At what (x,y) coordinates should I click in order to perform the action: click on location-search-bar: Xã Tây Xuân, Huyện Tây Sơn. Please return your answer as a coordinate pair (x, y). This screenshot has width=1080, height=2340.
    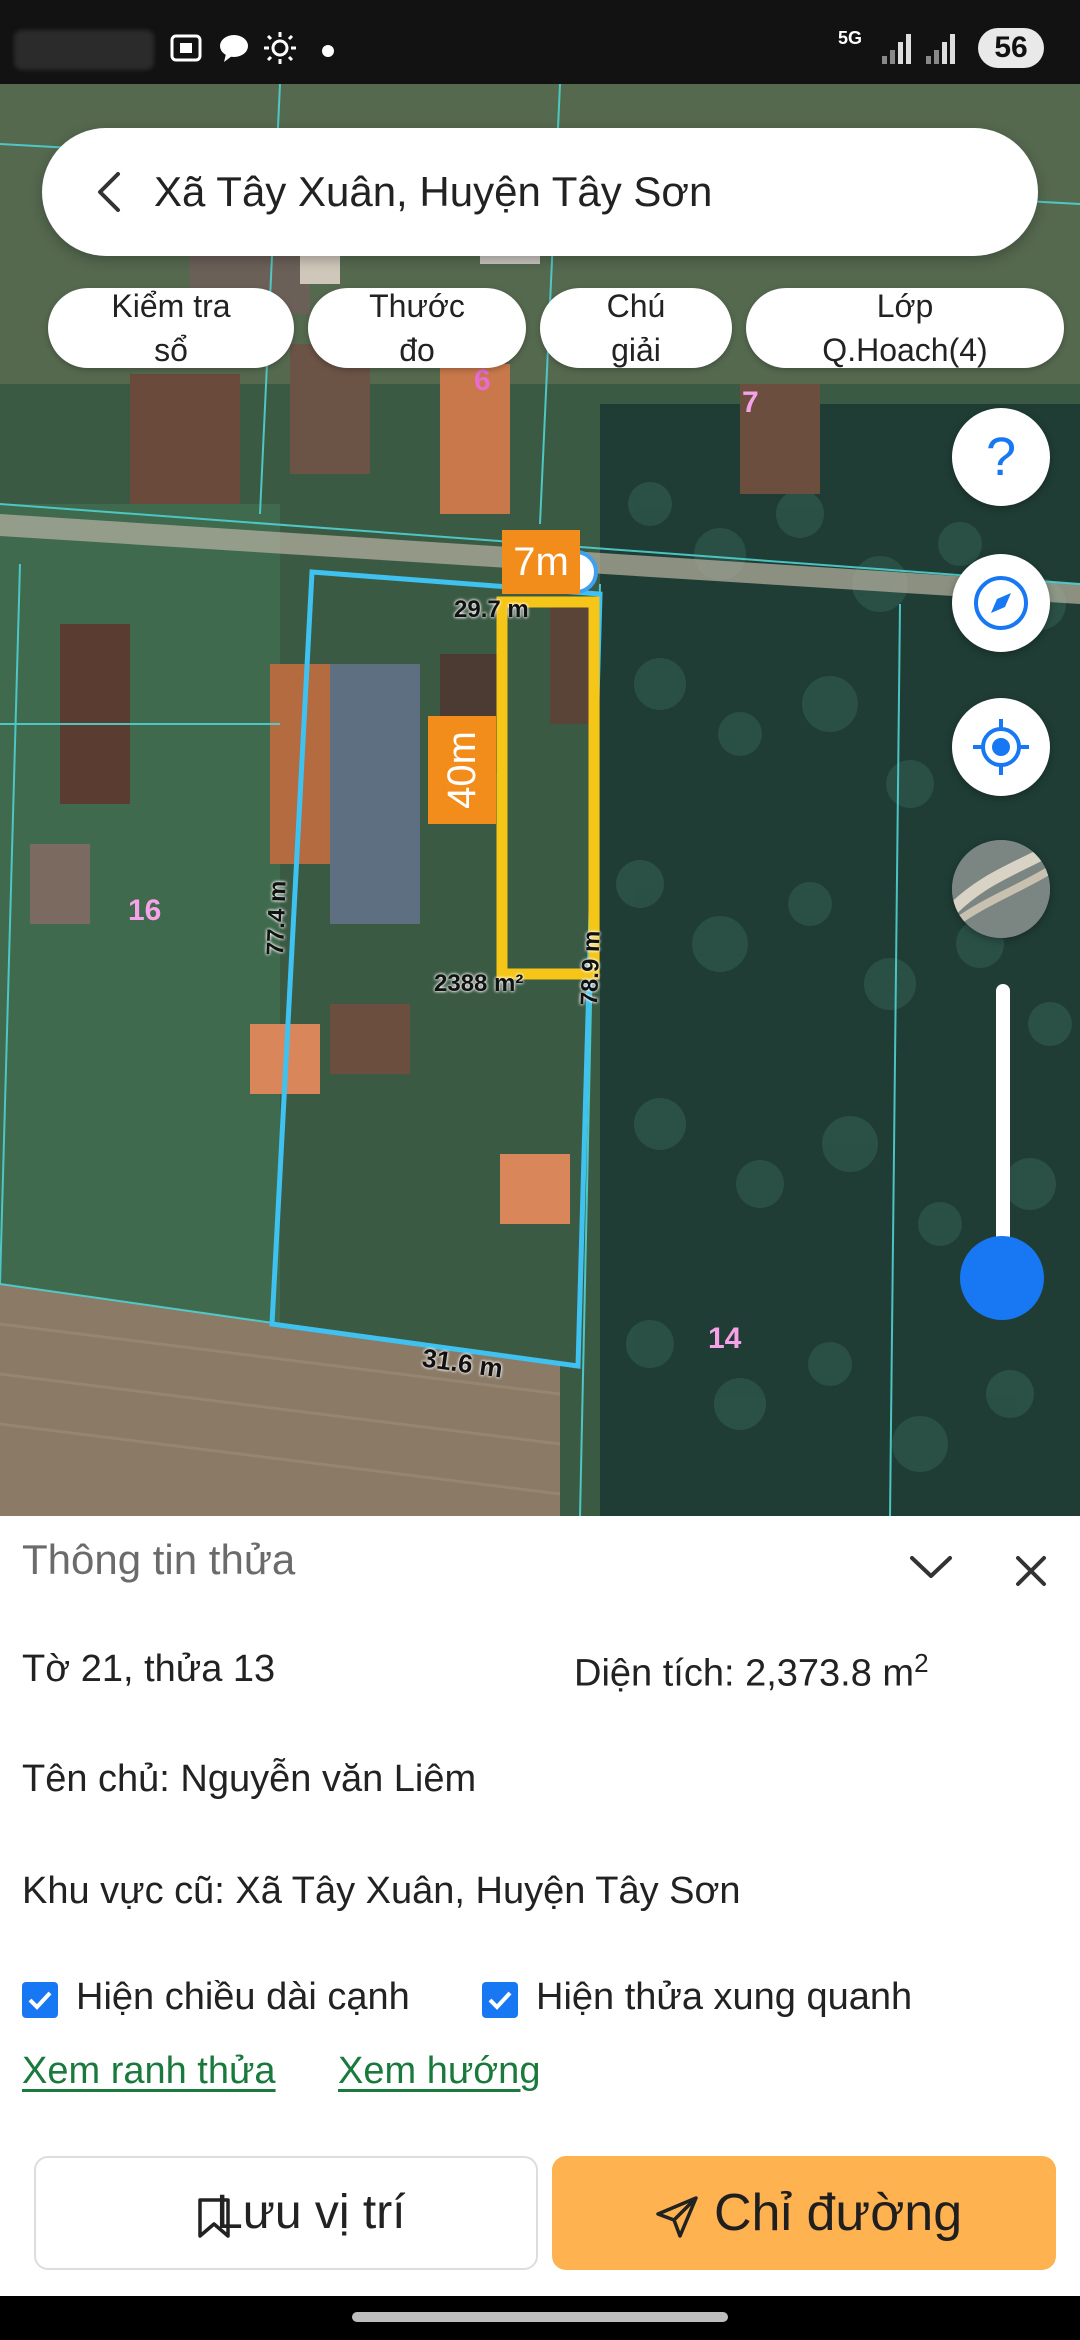
    Looking at the image, I should click on (540, 192).